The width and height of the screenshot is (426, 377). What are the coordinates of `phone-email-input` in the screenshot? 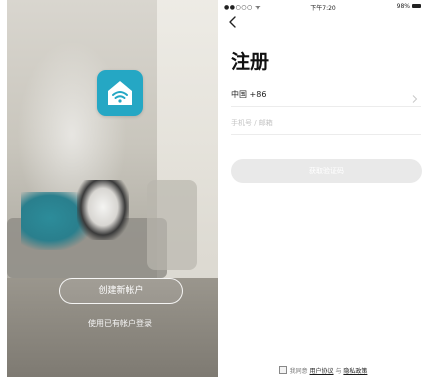 It's located at (321, 123).